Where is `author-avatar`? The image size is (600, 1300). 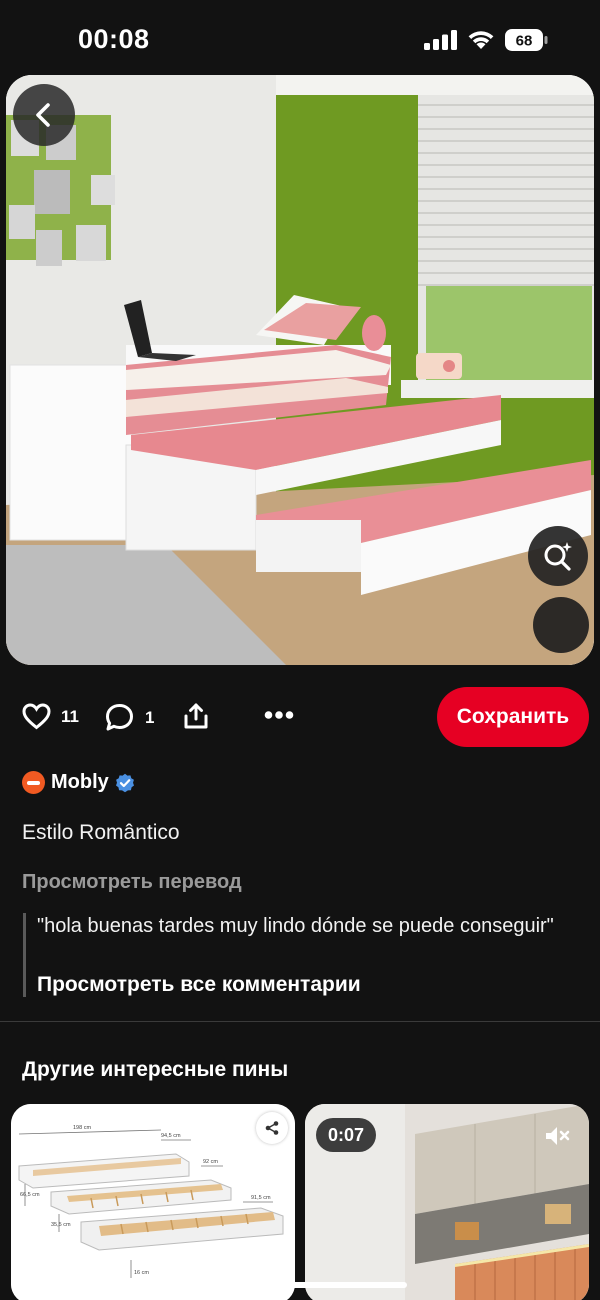 author-avatar is located at coordinates (33, 782).